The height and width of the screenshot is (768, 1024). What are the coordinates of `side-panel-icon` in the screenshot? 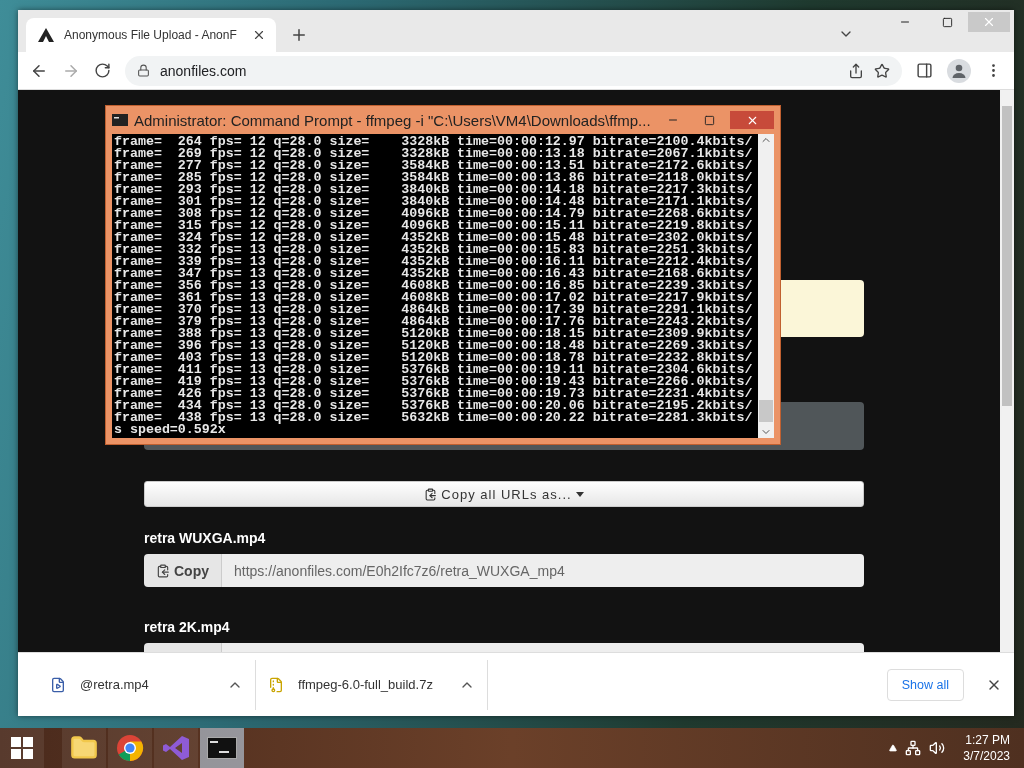 It's located at (924, 70).